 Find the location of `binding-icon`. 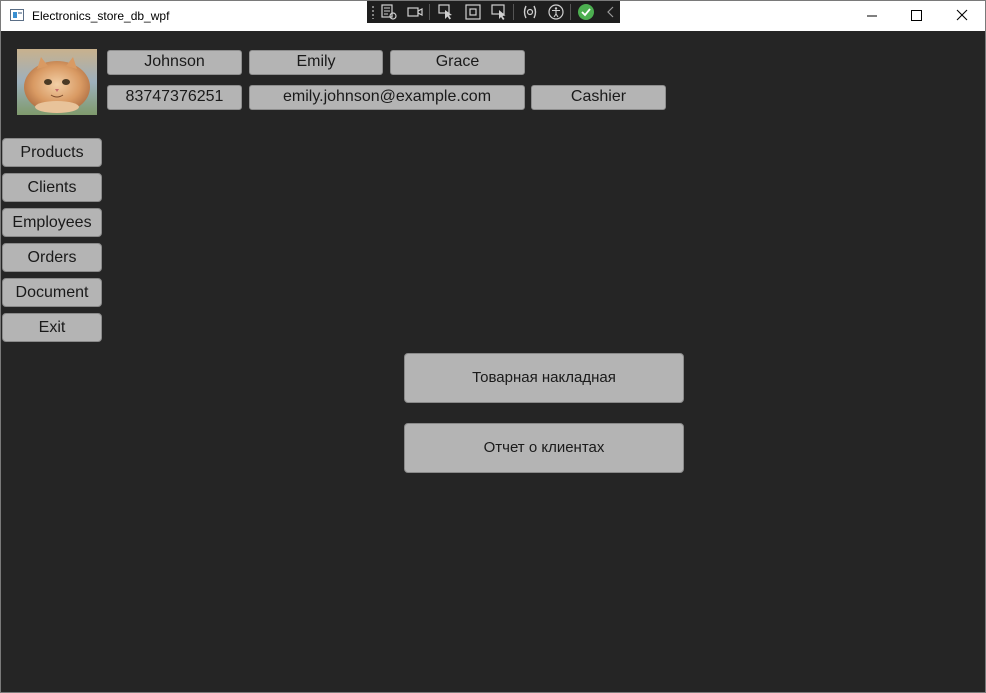

binding-icon is located at coordinates (530, 12).